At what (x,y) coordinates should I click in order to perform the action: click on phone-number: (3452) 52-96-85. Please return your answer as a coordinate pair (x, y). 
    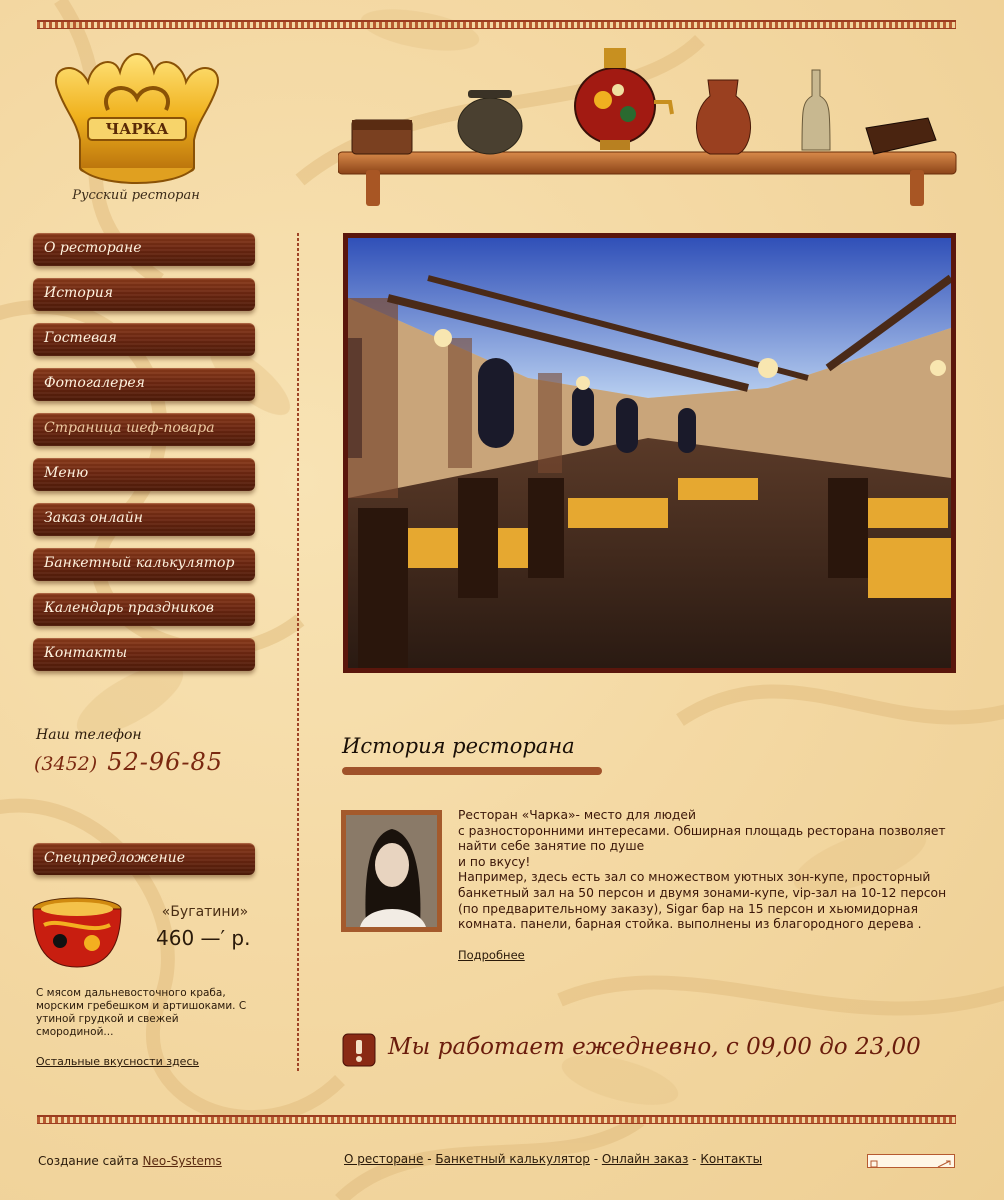
    Looking at the image, I should click on (128, 762).